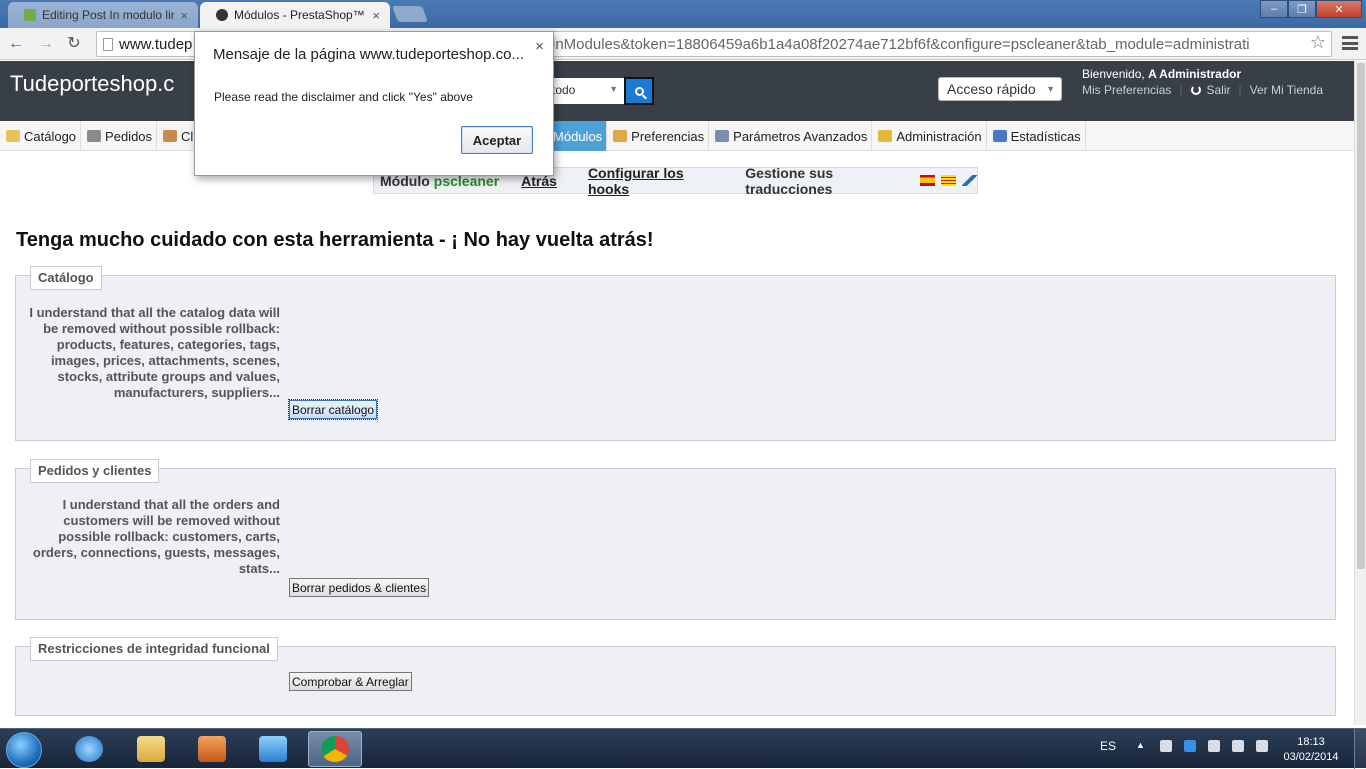 This screenshot has height=769, width=1366. What do you see at coordinates (928, 180) in the screenshot?
I see `spanish-flag-icon` at bounding box center [928, 180].